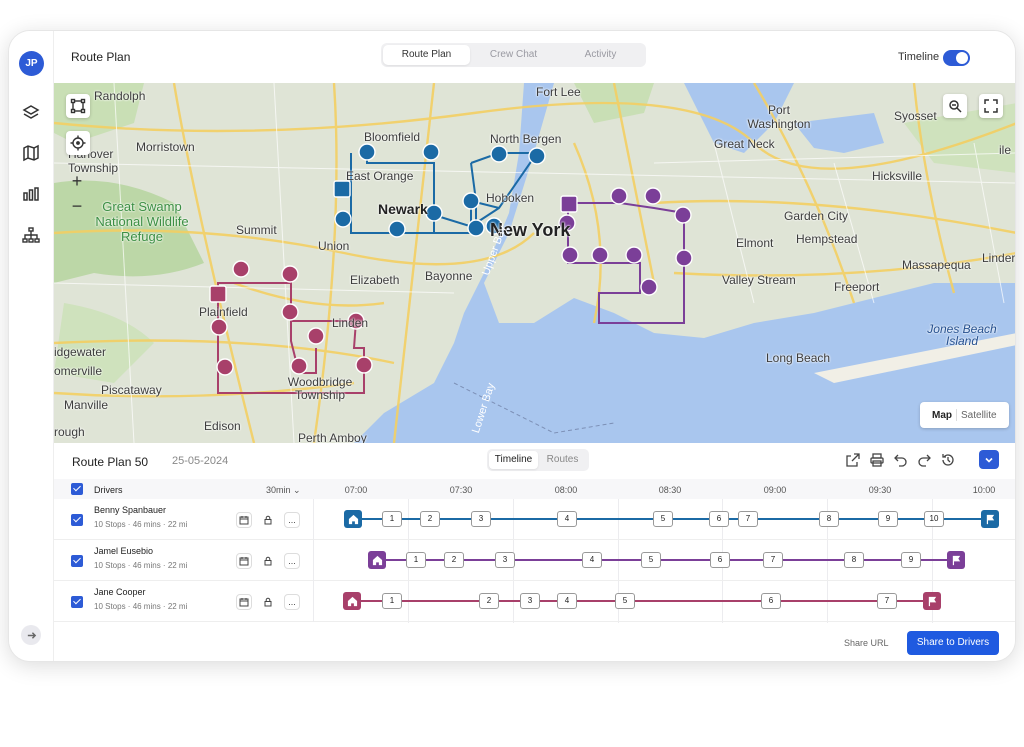 This screenshot has height=747, width=1024. Describe the element at coordinates (558, 92) in the screenshot. I see `map-label-fort-lee: Fort Lee` at that location.